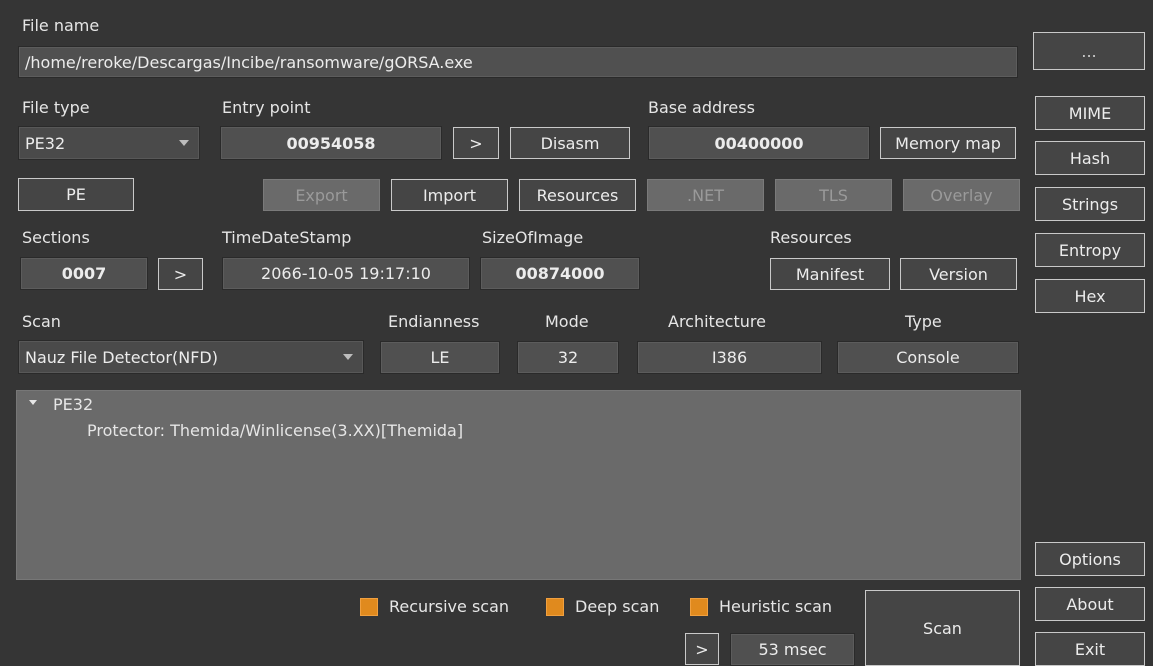 This screenshot has height=666, width=1153. I want to click on endianness-field: LE, so click(440, 357).